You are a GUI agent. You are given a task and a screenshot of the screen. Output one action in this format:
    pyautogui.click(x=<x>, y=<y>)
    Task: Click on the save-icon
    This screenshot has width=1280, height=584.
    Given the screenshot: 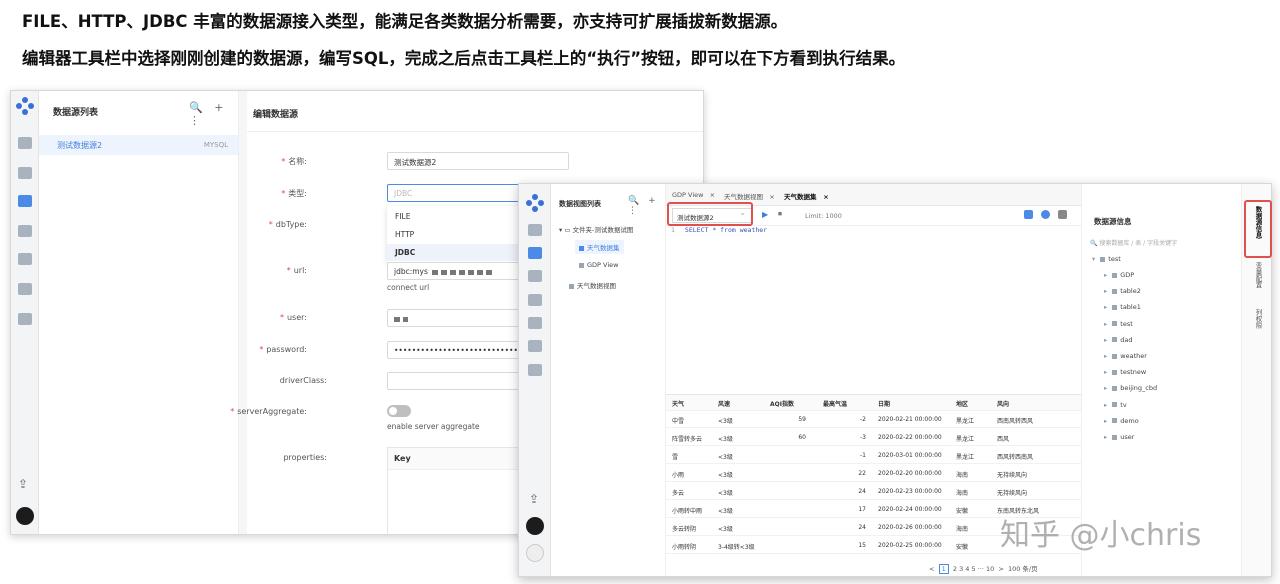 What is the action you would take?
    pyautogui.click(x=1028, y=214)
    